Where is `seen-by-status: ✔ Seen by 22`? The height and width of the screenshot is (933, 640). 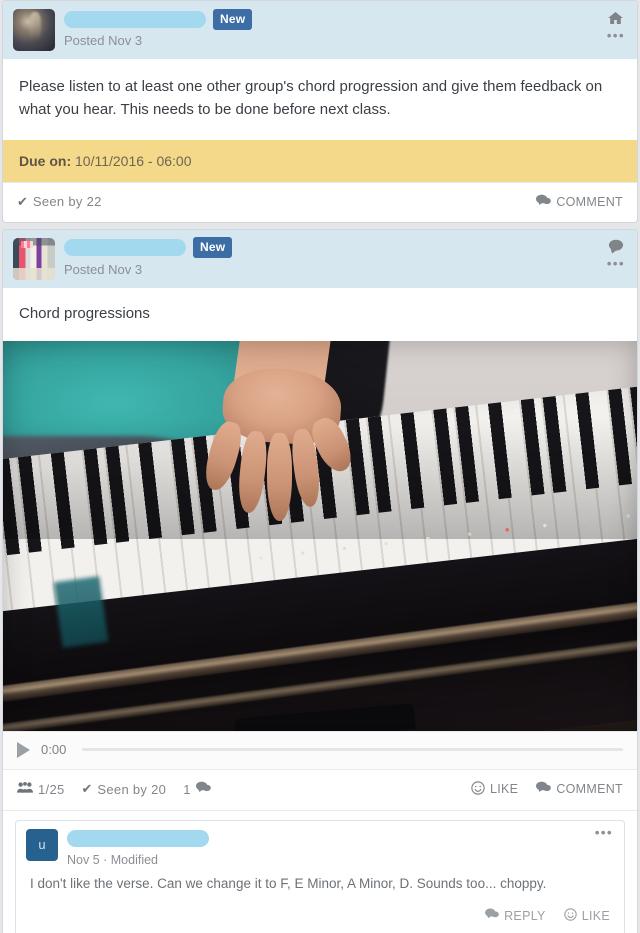 seen-by-status: ✔ Seen by 22 is located at coordinates (59, 202).